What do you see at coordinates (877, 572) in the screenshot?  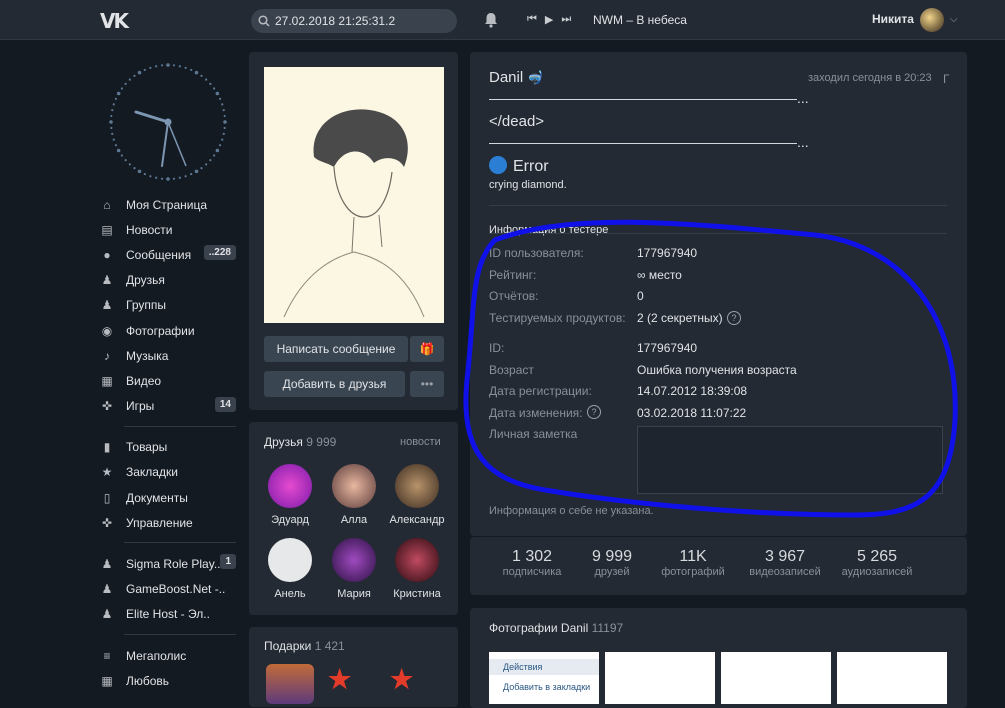 I see `stat-label: аудиозаписей` at bounding box center [877, 572].